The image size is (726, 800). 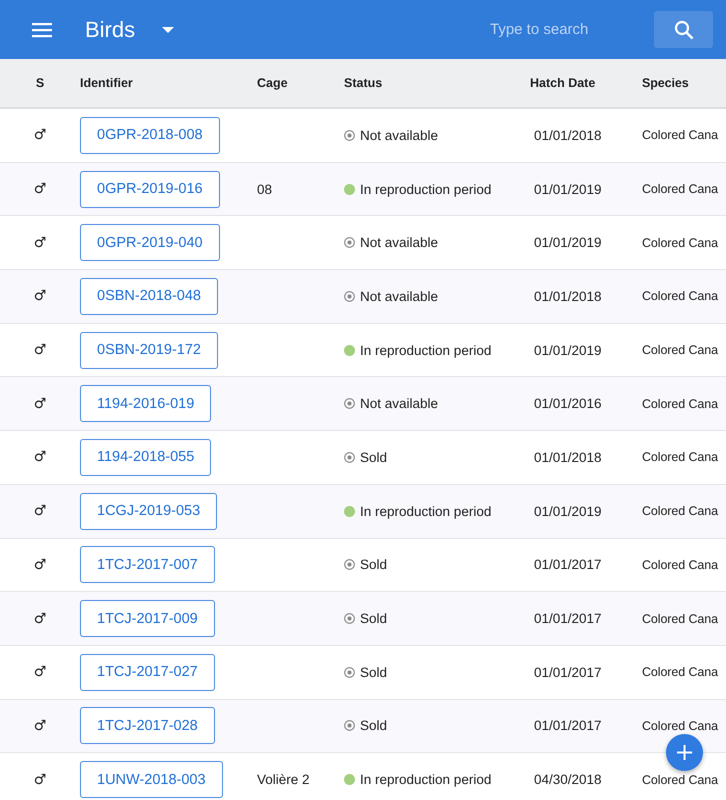 What do you see at coordinates (147, 672) in the screenshot?
I see `identifier-button: 1TCJ-2017-027` at bounding box center [147, 672].